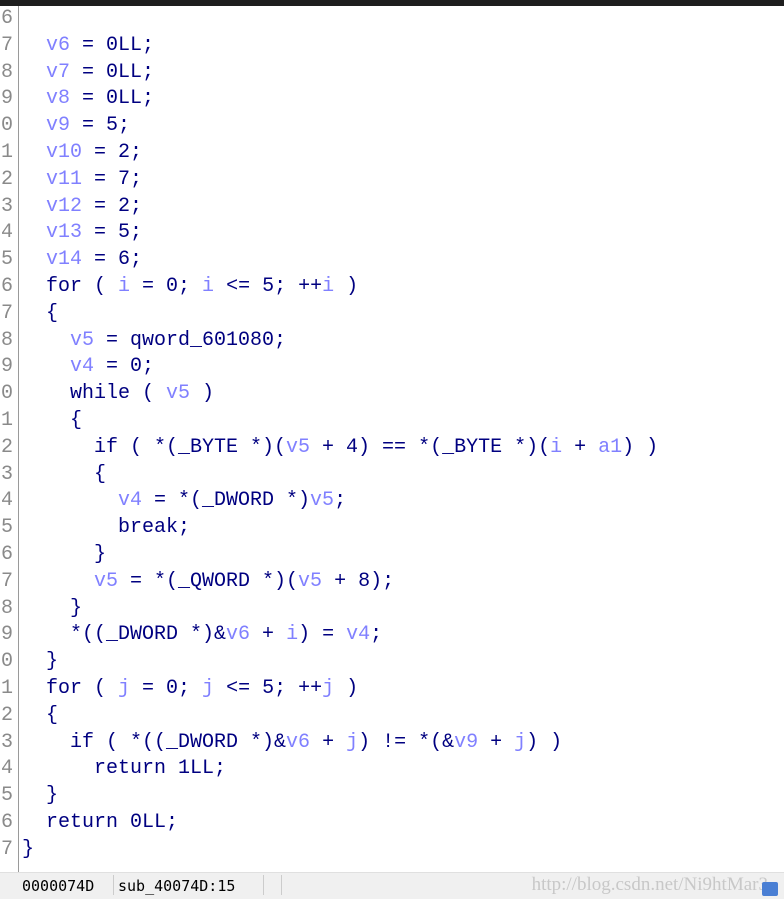 This screenshot has height=899, width=784. I want to click on code-line: v12 = 2;, so click(94, 207).